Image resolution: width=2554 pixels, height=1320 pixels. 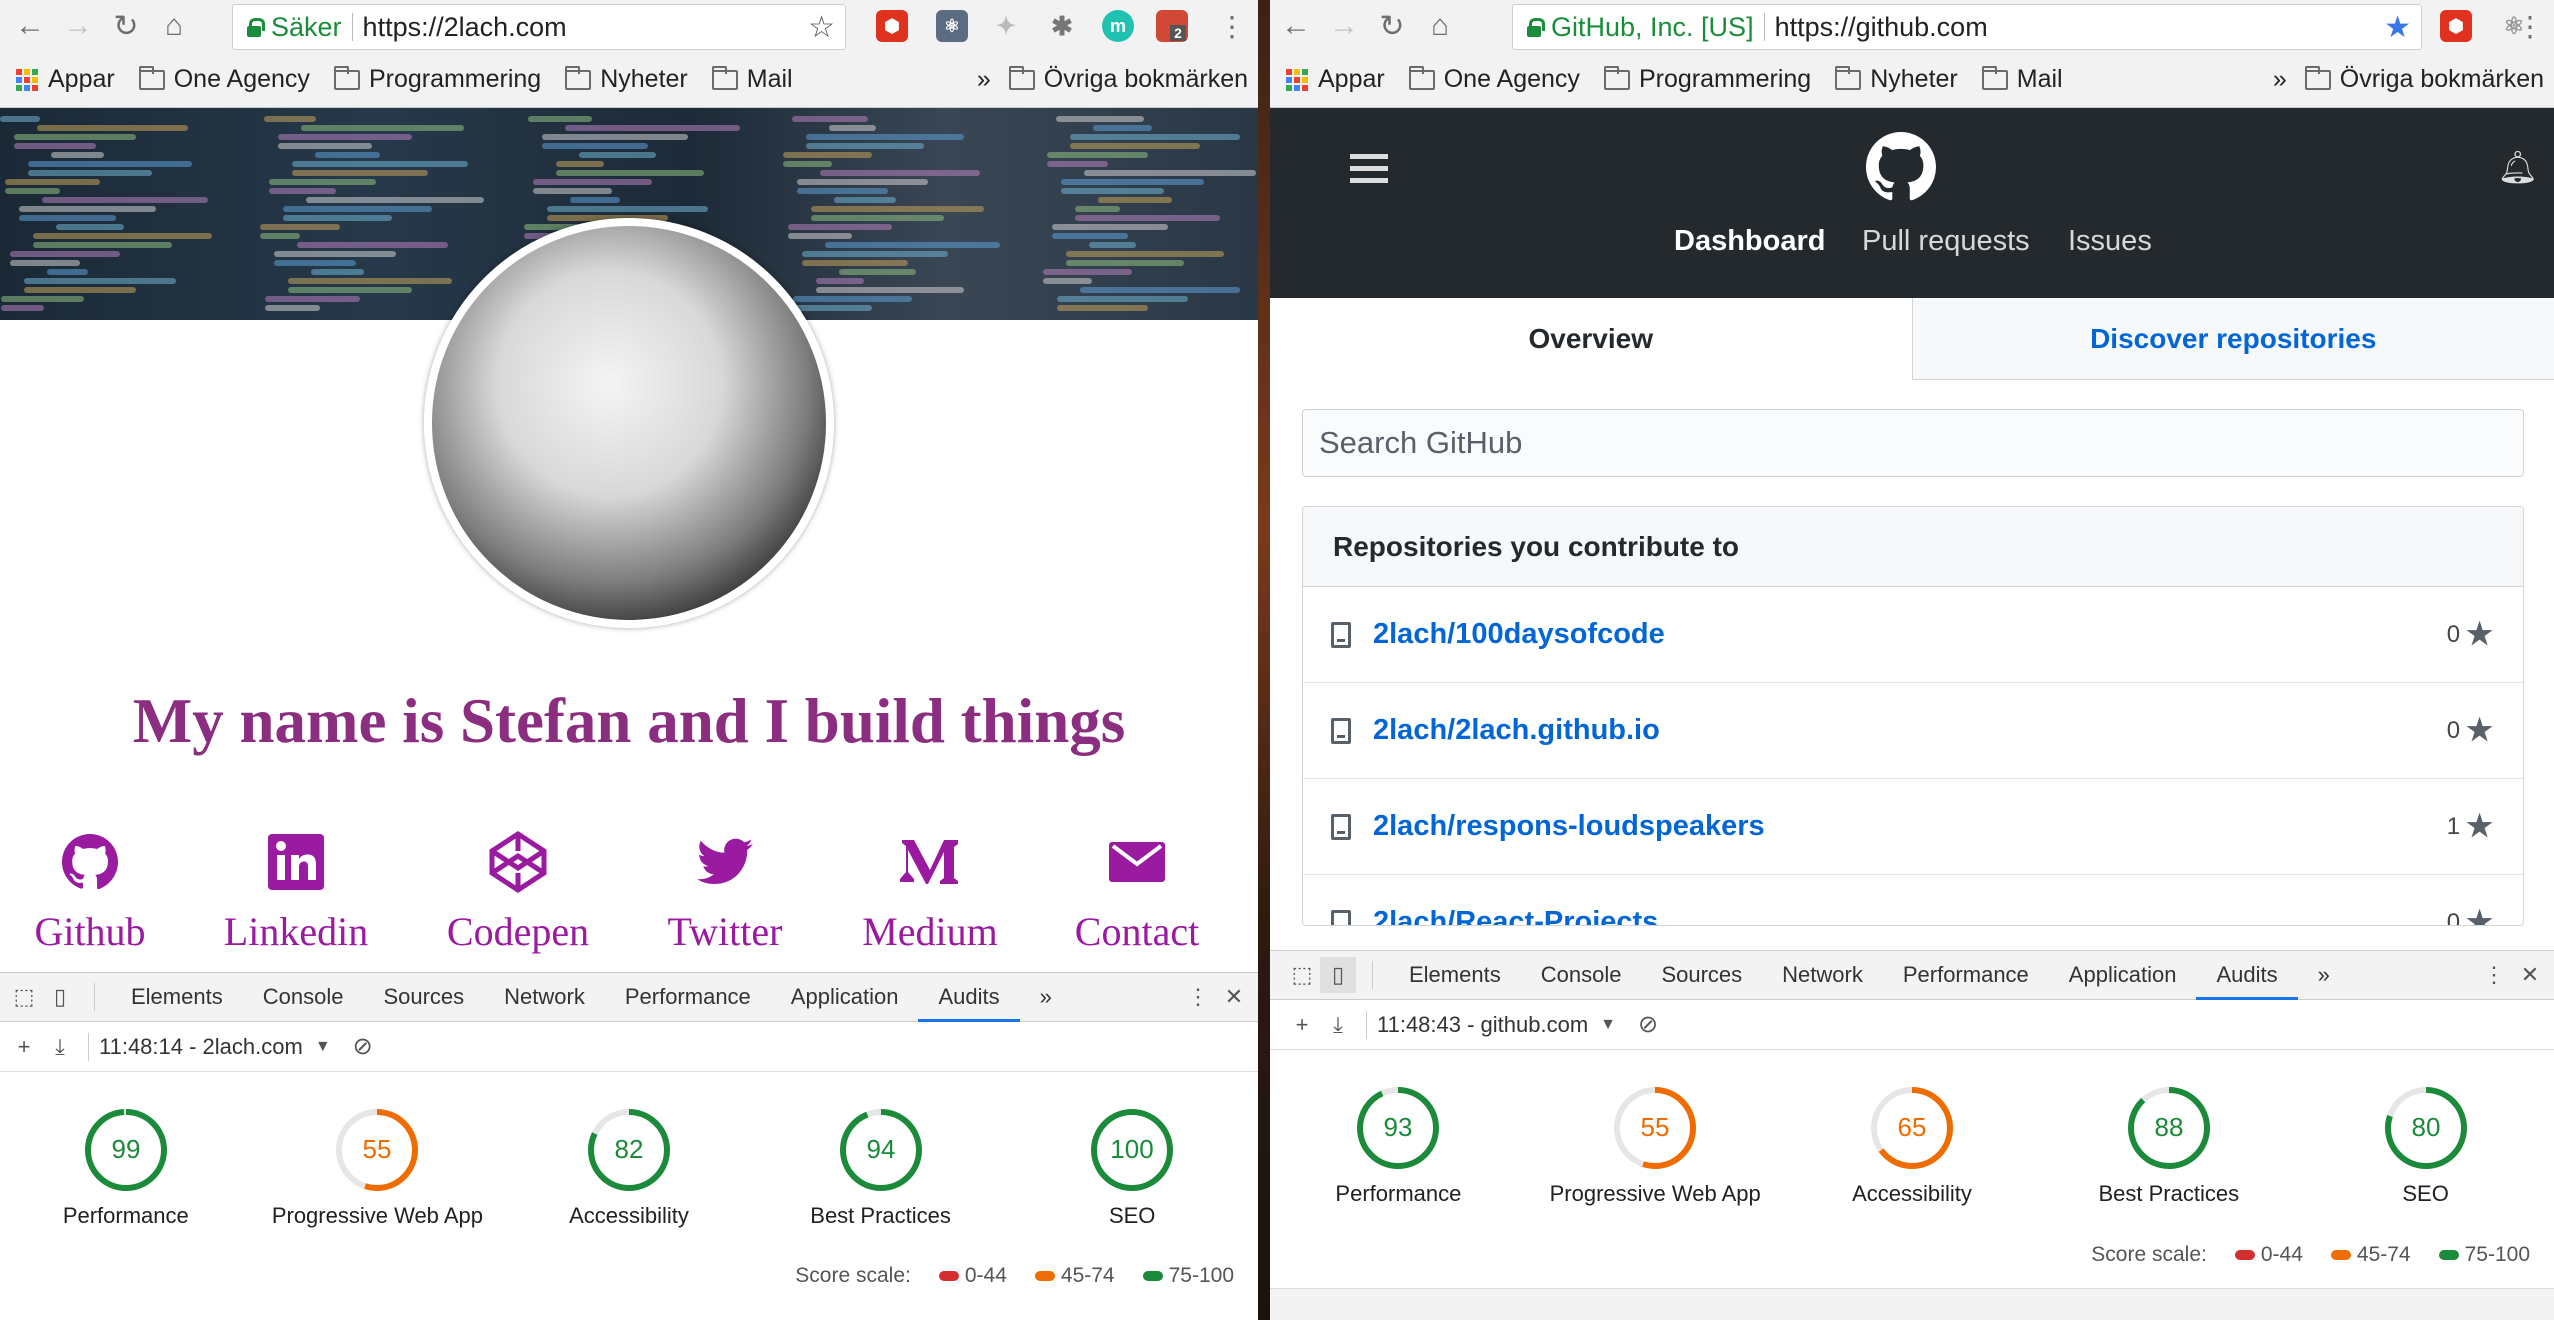 What do you see at coordinates (821, 27) in the screenshot?
I see `bookmark-star-icon: ☆` at bounding box center [821, 27].